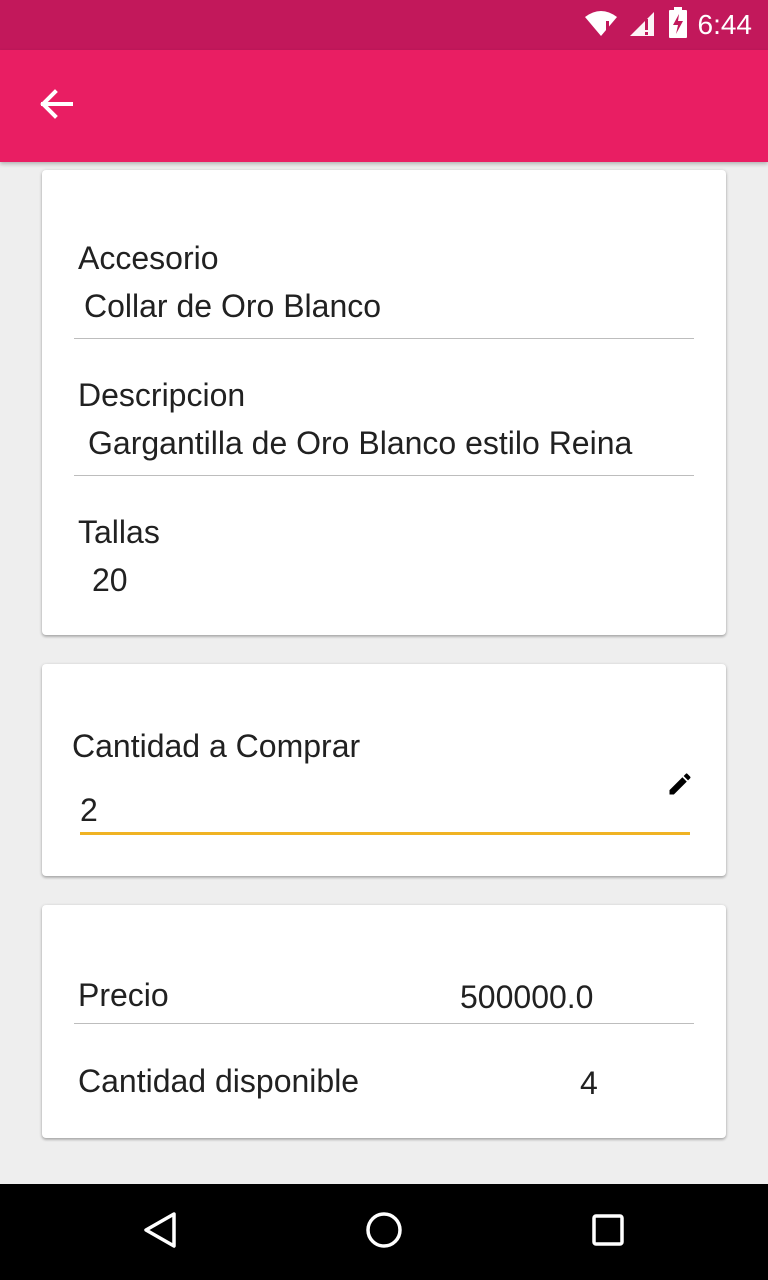 The image size is (768, 1280). I want to click on price-label: Precio, so click(123, 995).